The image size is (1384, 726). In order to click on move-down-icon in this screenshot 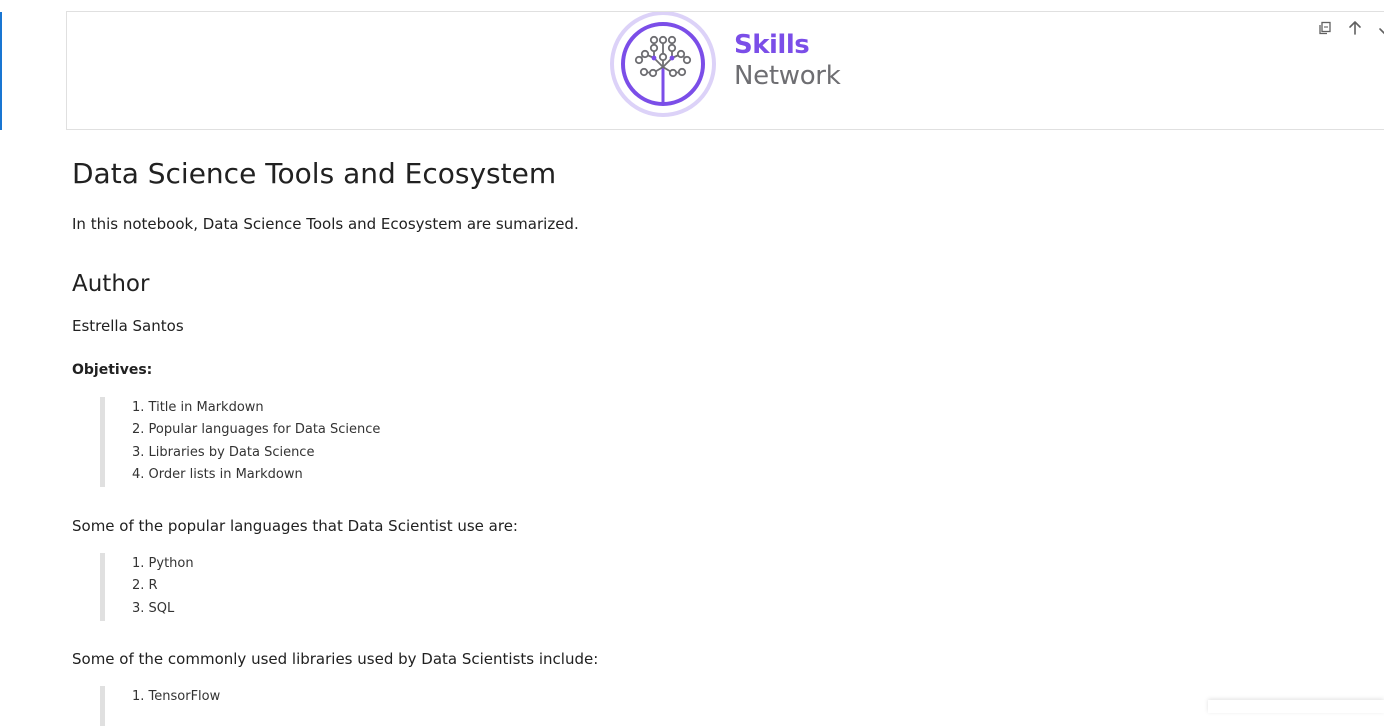, I will do `click(1381, 31)`.